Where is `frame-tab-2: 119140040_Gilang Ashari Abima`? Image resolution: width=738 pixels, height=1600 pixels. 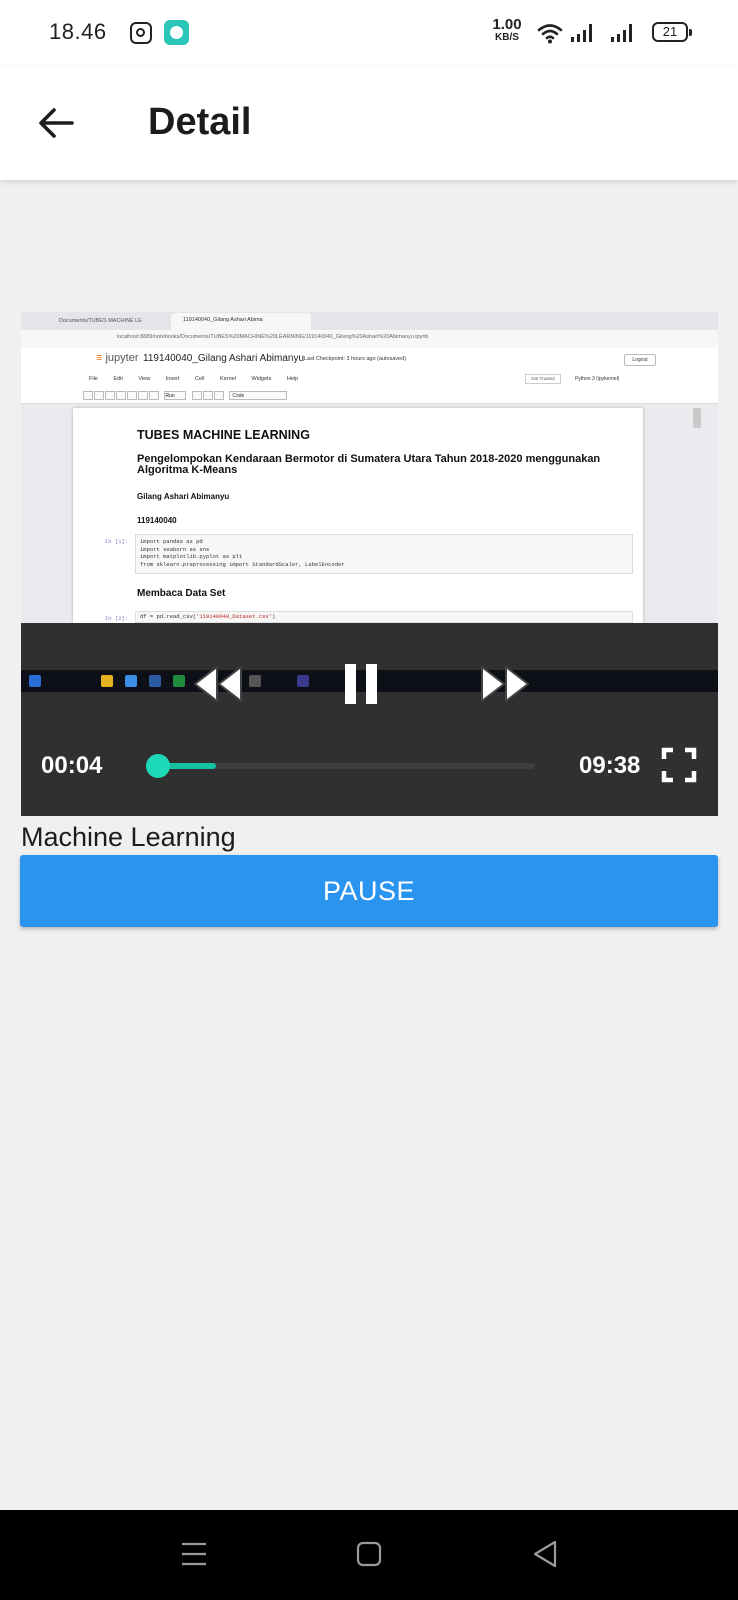 frame-tab-2: 119140040_Gilang Ashari Abima is located at coordinates (241, 321).